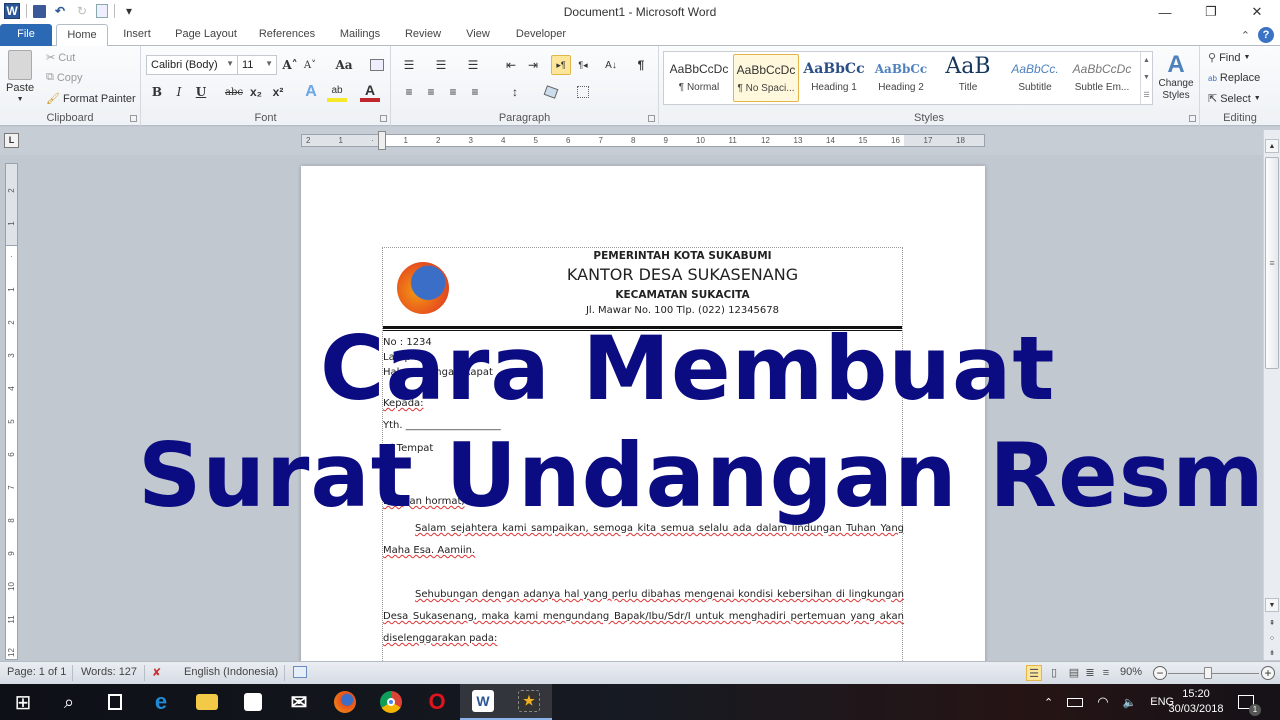 This screenshot has height=720, width=1280. Describe the element at coordinates (643, 140) in the screenshot. I see `horizontal-ruler: 2 1 · 1 2 3 4 5 6 7 8 9 10 11 12 13 14 15 16 17 18` at that location.